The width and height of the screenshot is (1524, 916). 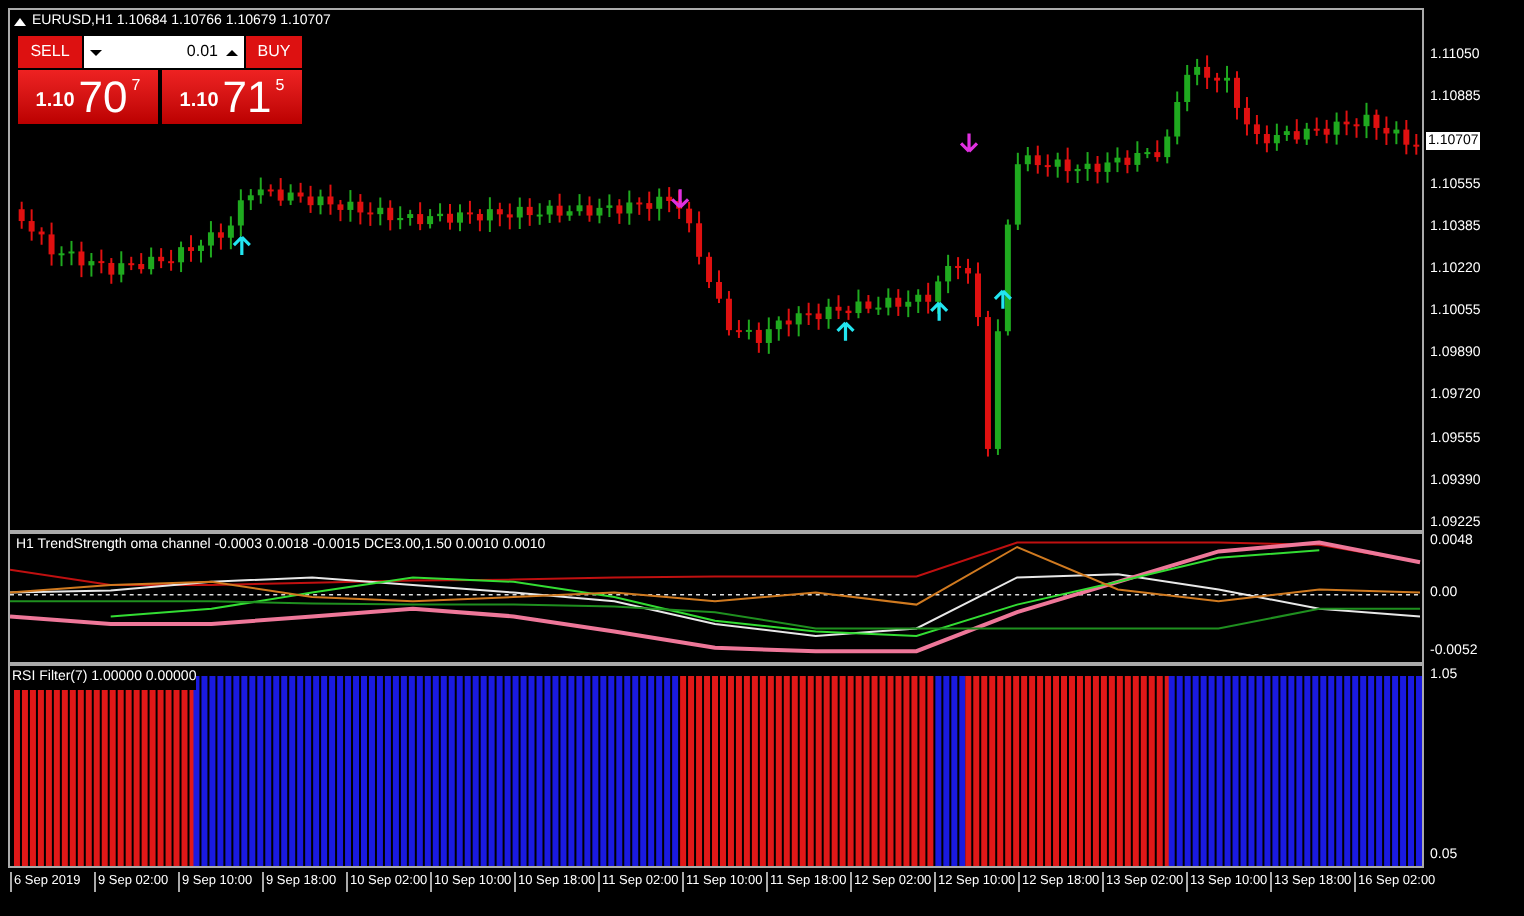 What do you see at coordinates (20, 22) in the screenshot?
I see `collapse-icon` at bounding box center [20, 22].